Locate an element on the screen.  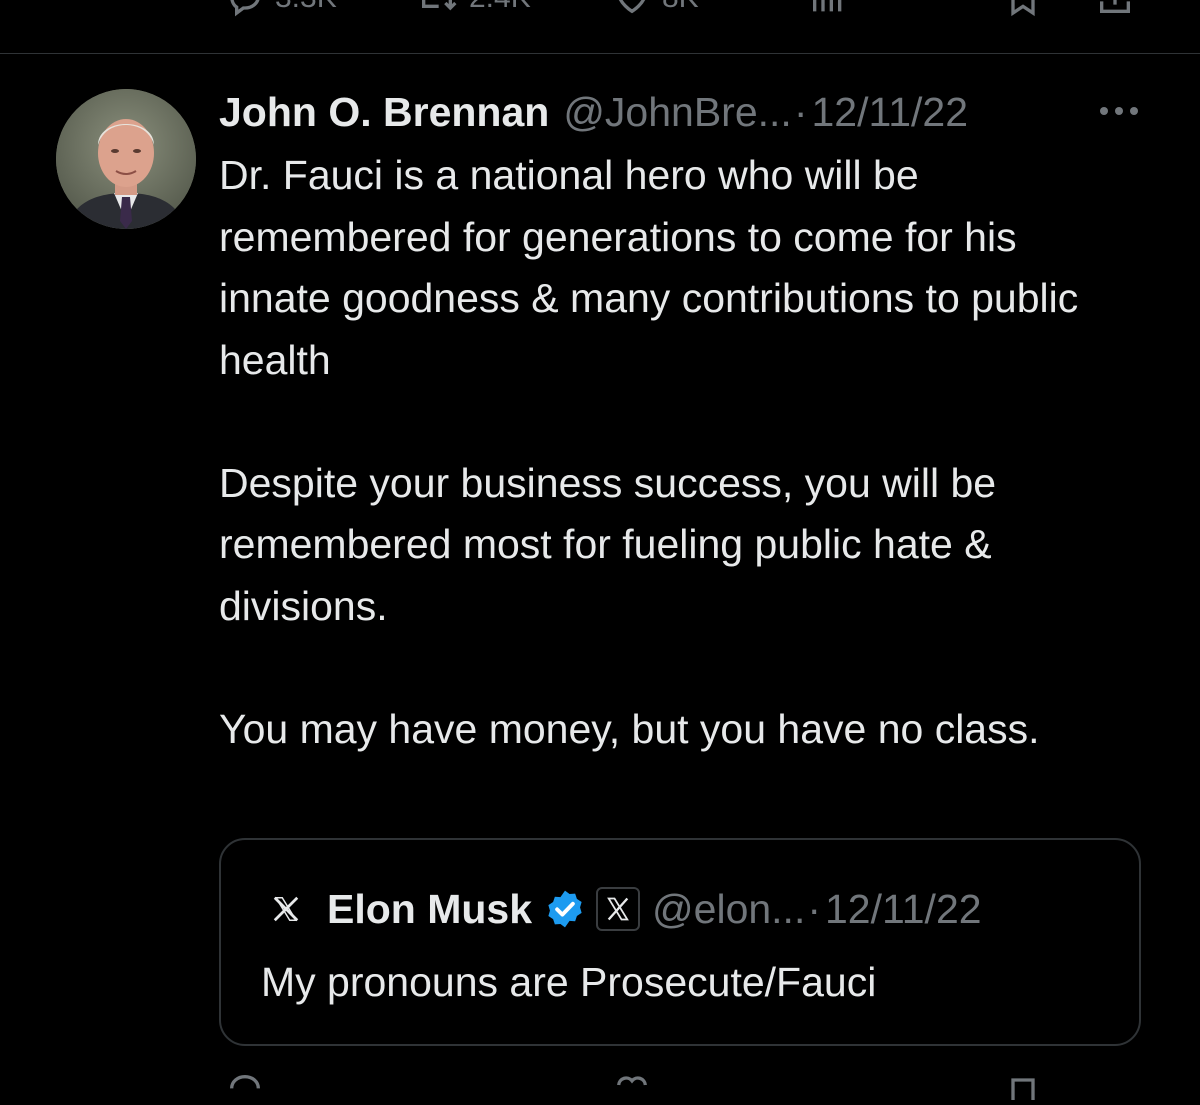
share-button is located at coordinates (1115, 9).